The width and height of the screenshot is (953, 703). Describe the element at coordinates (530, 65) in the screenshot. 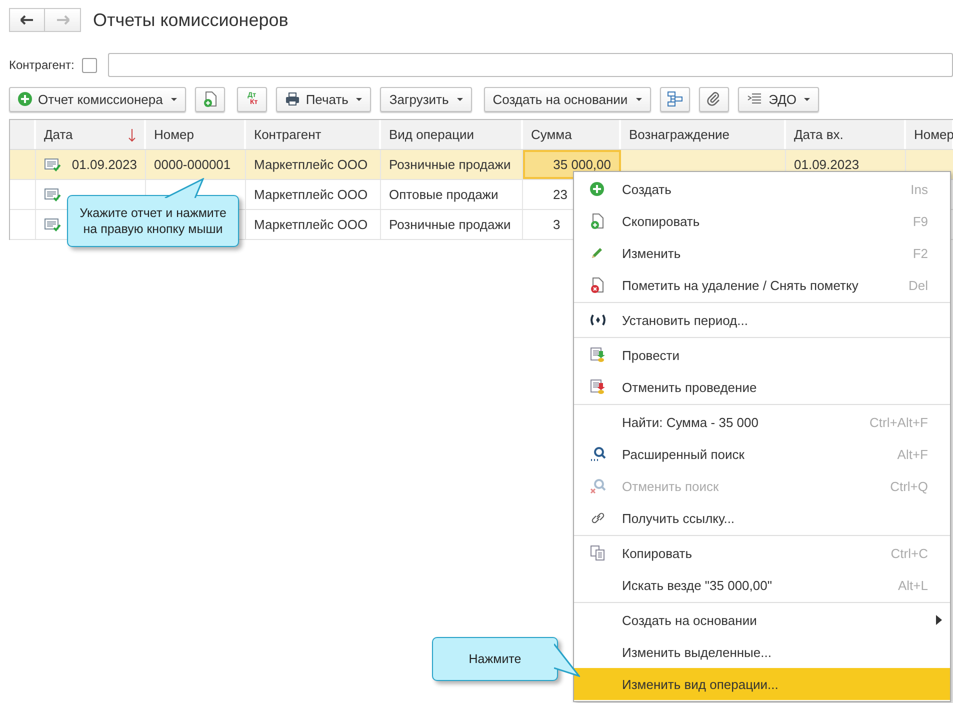

I see `counterparty-field` at that location.